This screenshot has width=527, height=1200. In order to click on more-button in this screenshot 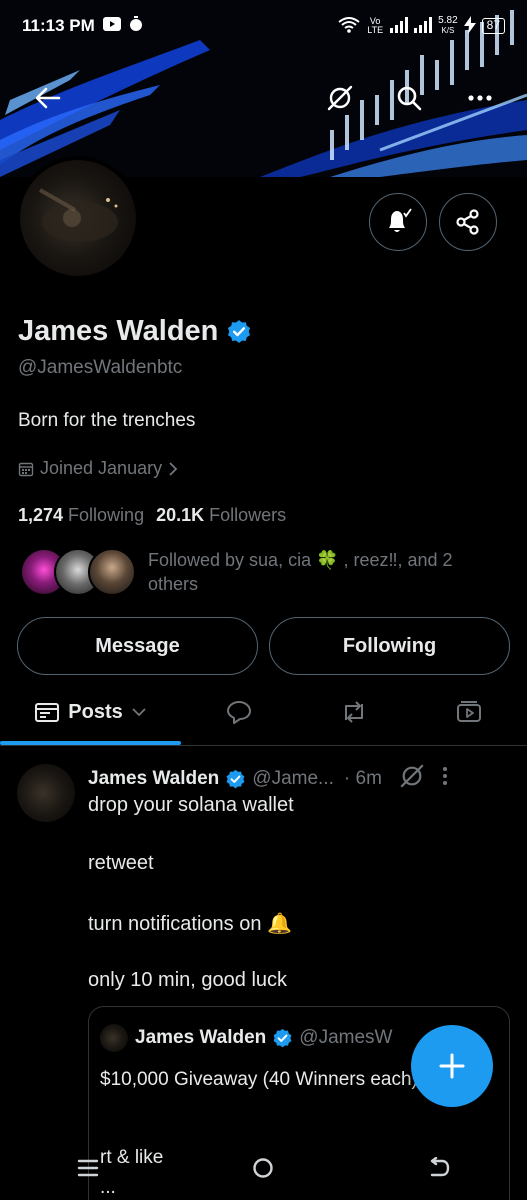, I will do `click(480, 98)`.